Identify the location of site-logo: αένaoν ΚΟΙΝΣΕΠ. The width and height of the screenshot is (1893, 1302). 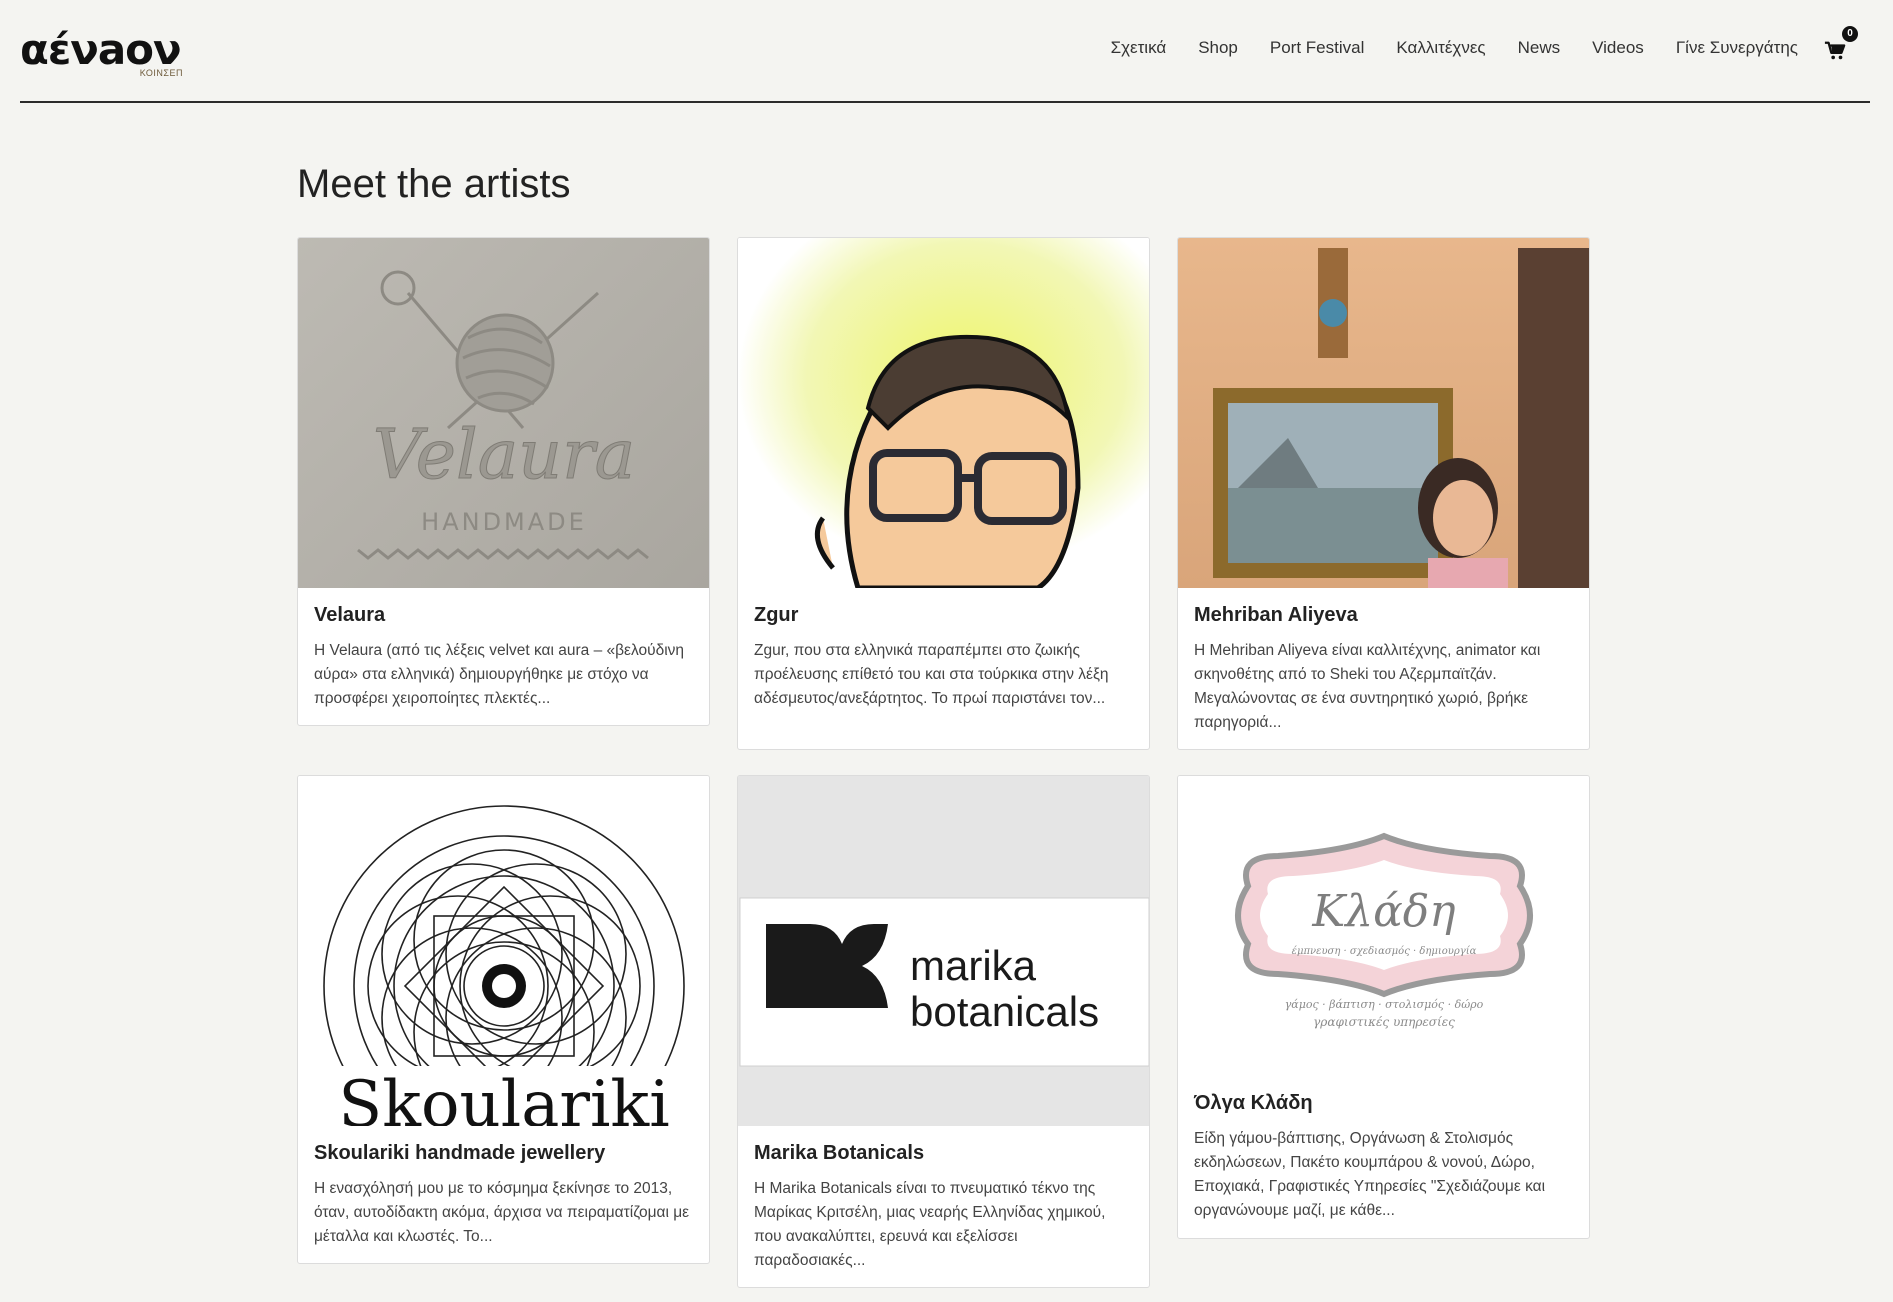
(102, 54).